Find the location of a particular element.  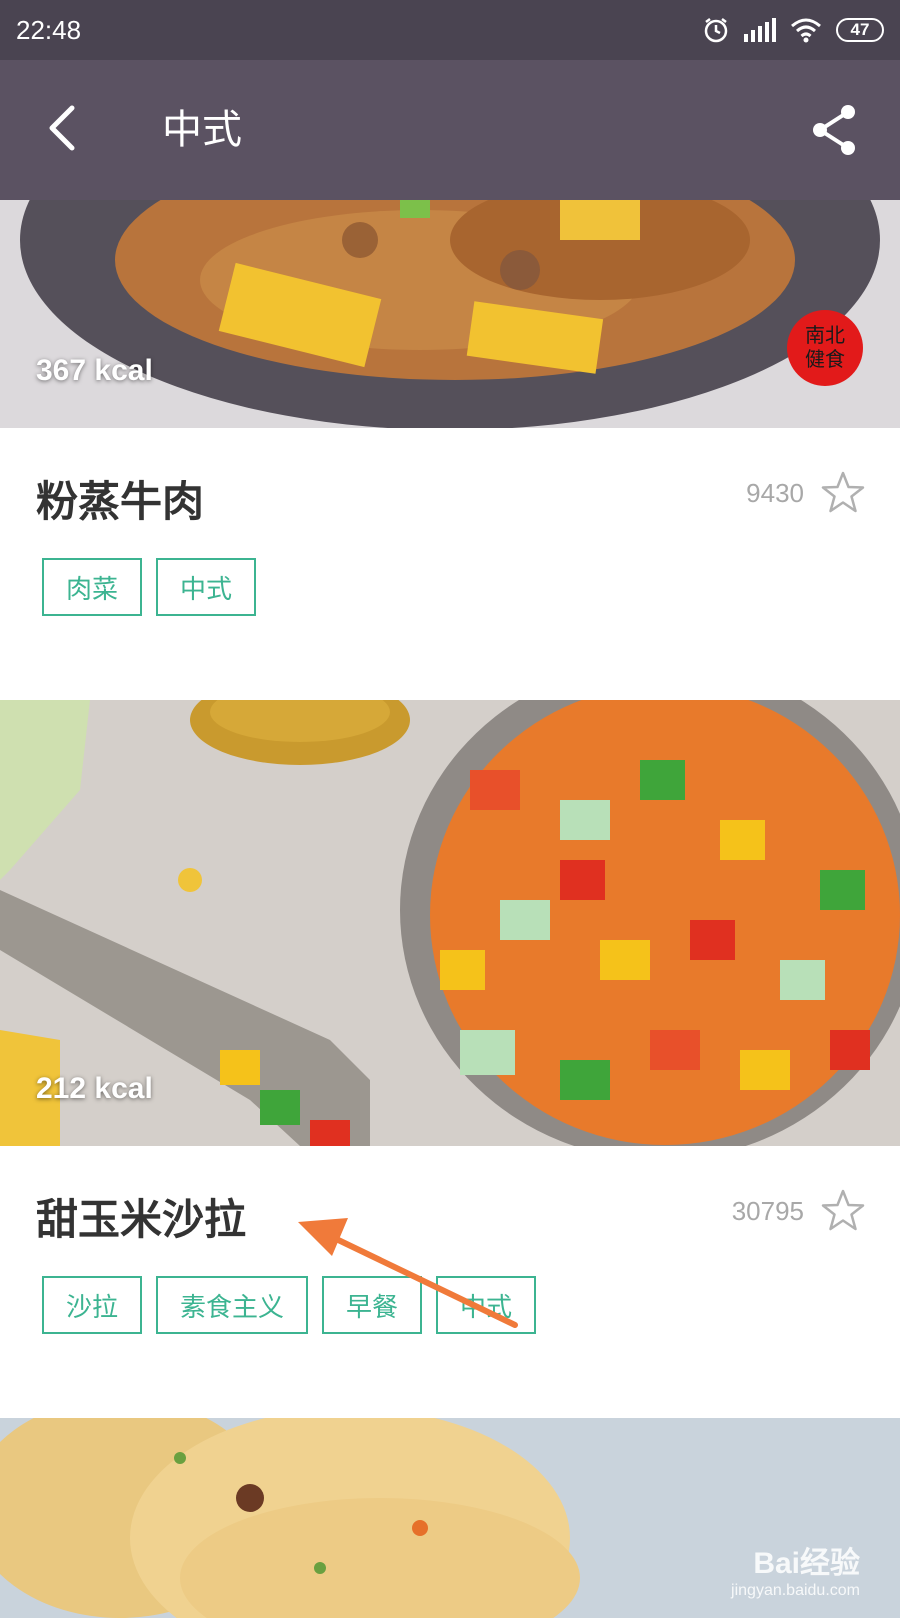

status-icons: 47 is located at coordinates (793, 30).